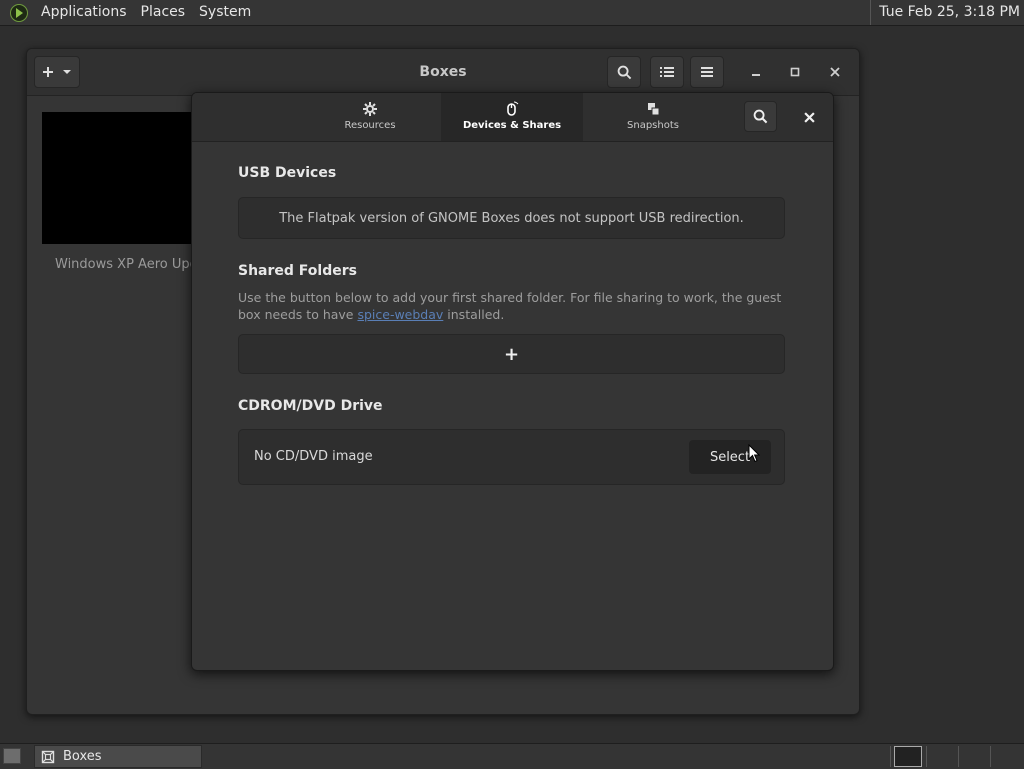 This screenshot has width=1024, height=769. Describe the element at coordinates (84, 12) in the screenshot. I see `menu-applications: Applications` at that location.